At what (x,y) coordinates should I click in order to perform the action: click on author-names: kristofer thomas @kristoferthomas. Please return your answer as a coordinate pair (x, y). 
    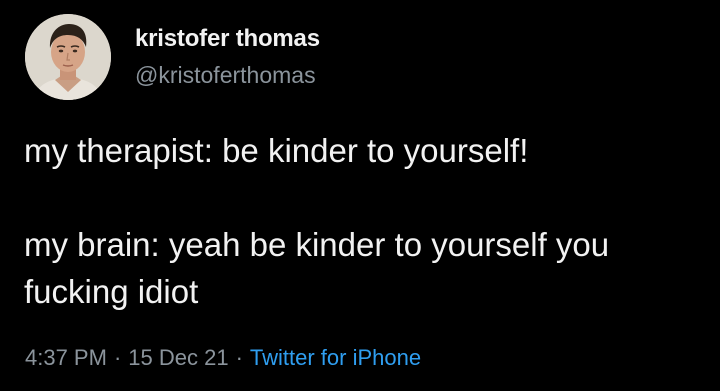
    Looking at the image, I should click on (227, 57).